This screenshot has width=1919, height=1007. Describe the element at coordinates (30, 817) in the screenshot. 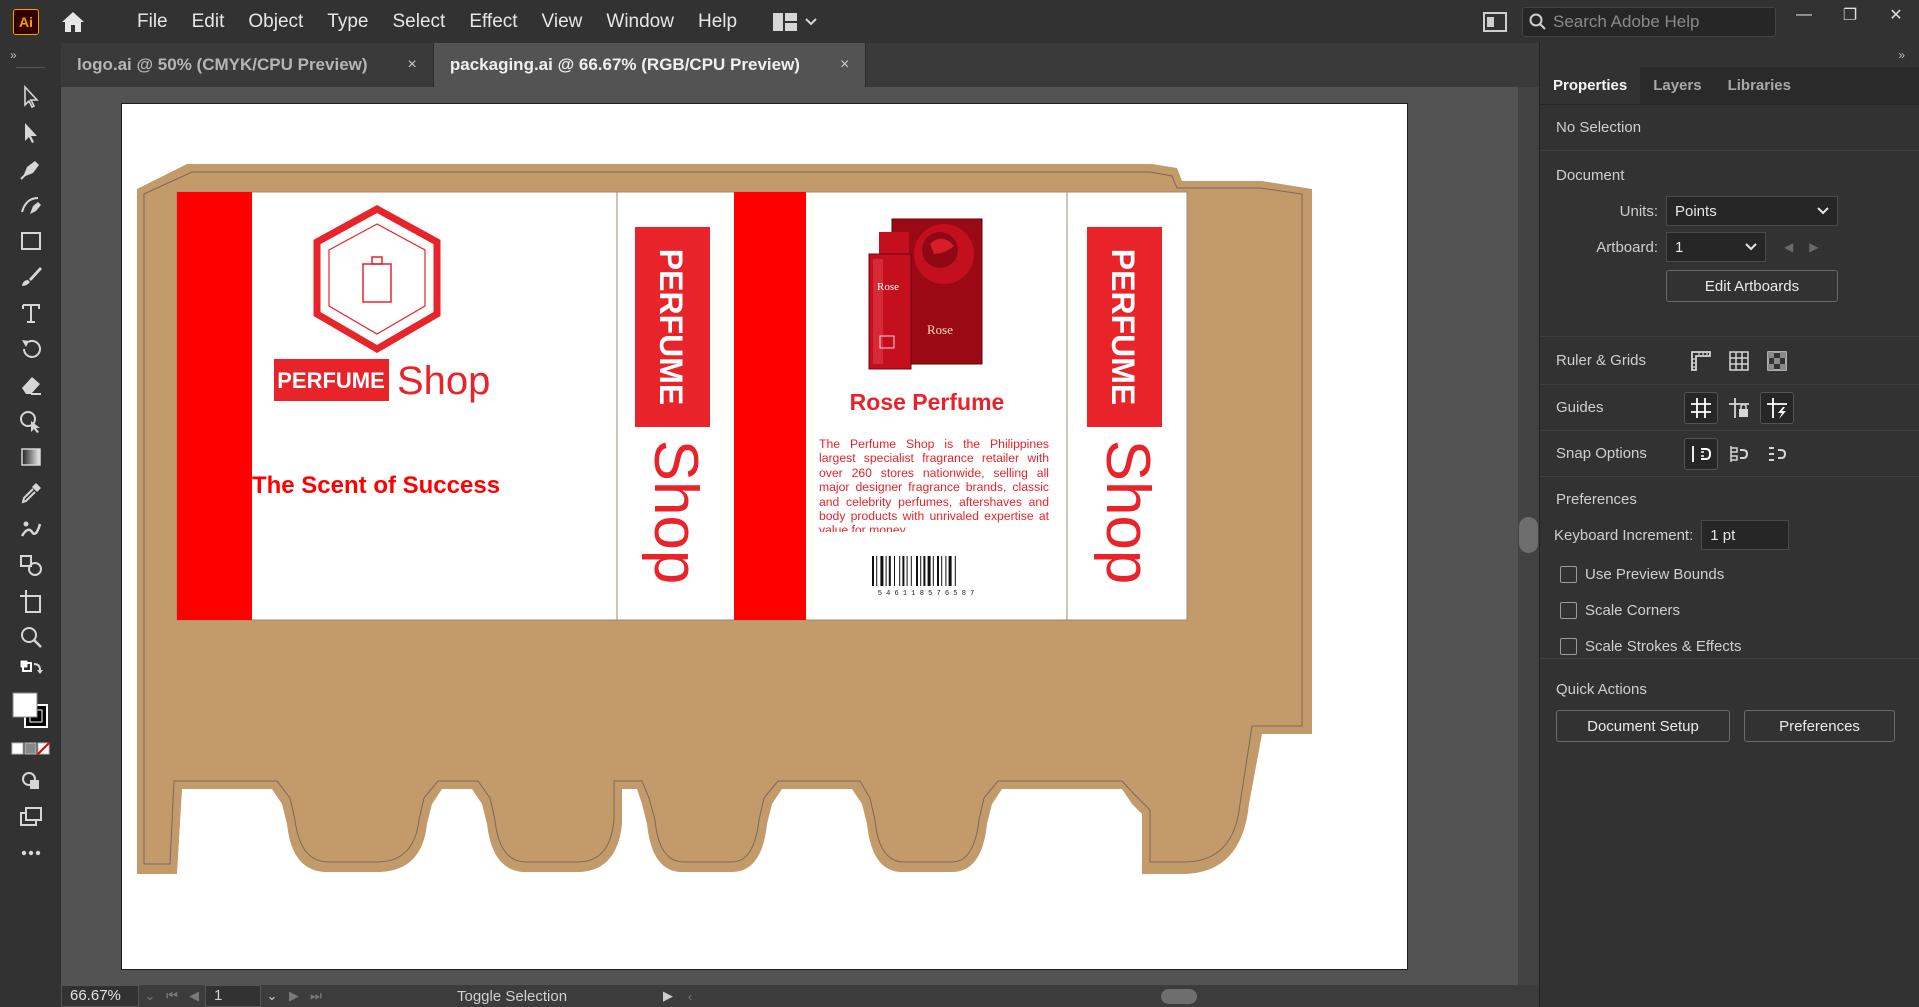

I see `screen-mode-button` at that location.